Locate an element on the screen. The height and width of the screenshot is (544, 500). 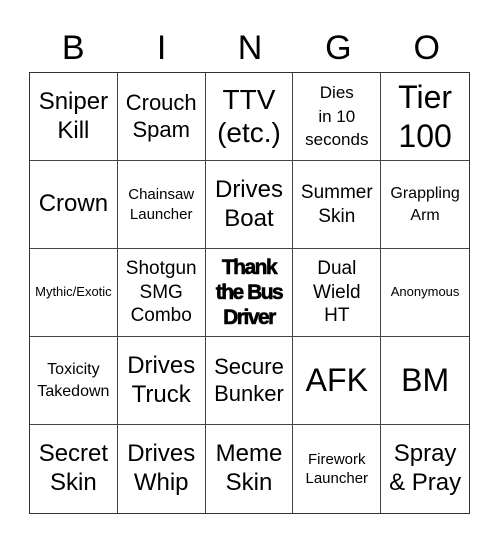
bingo-cell: BM is located at coordinates (425, 381).